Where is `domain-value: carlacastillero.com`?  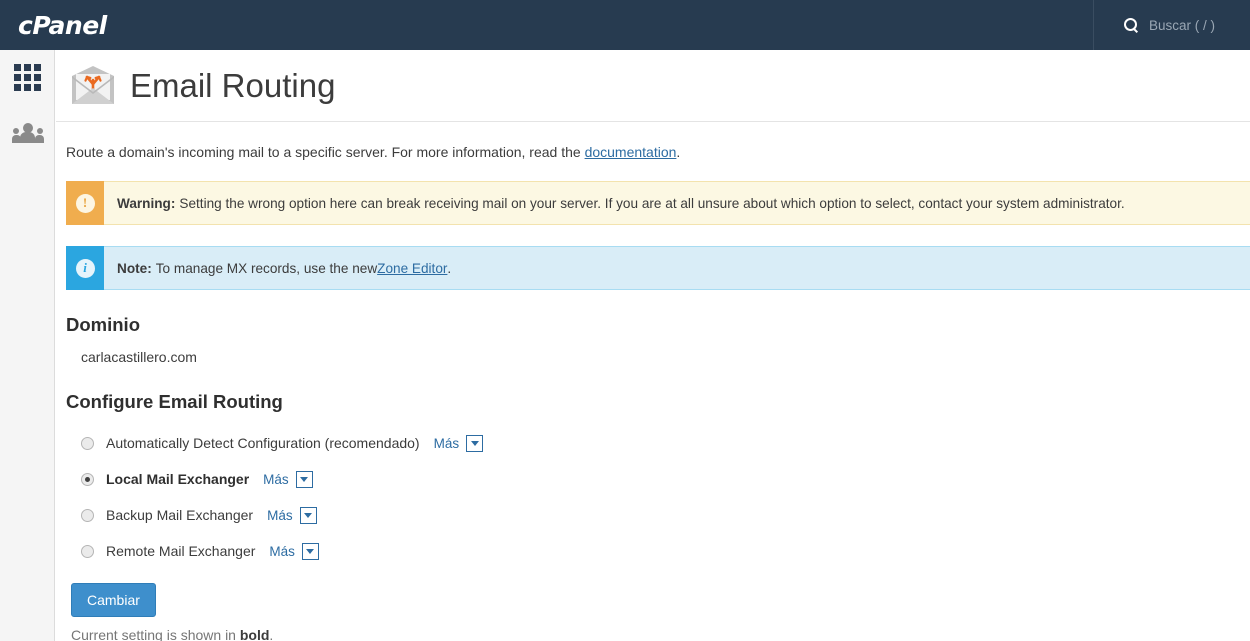 domain-value: carlacastillero.com is located at coordinates (139, 357).